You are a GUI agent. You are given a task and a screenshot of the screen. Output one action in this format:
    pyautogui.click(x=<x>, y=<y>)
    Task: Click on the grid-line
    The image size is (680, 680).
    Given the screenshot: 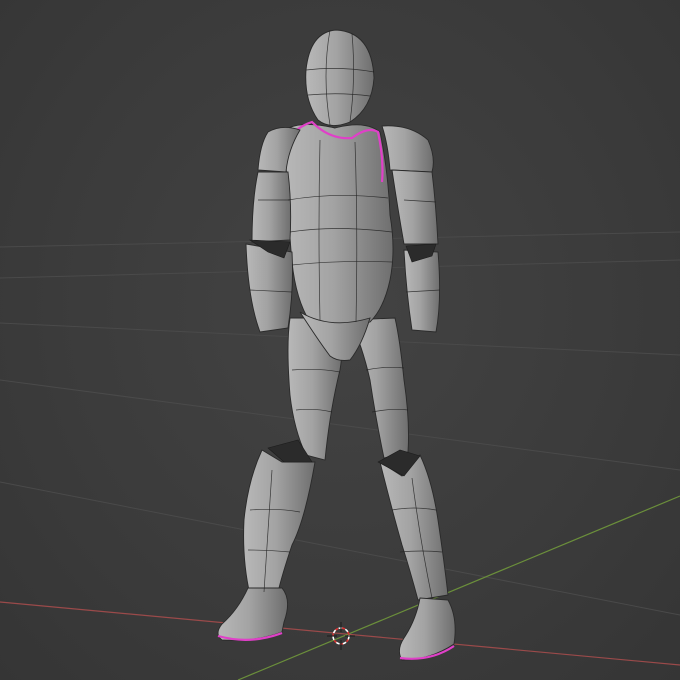 What is the action you would take?
    pyautogui.click(x=340, y=425)
    